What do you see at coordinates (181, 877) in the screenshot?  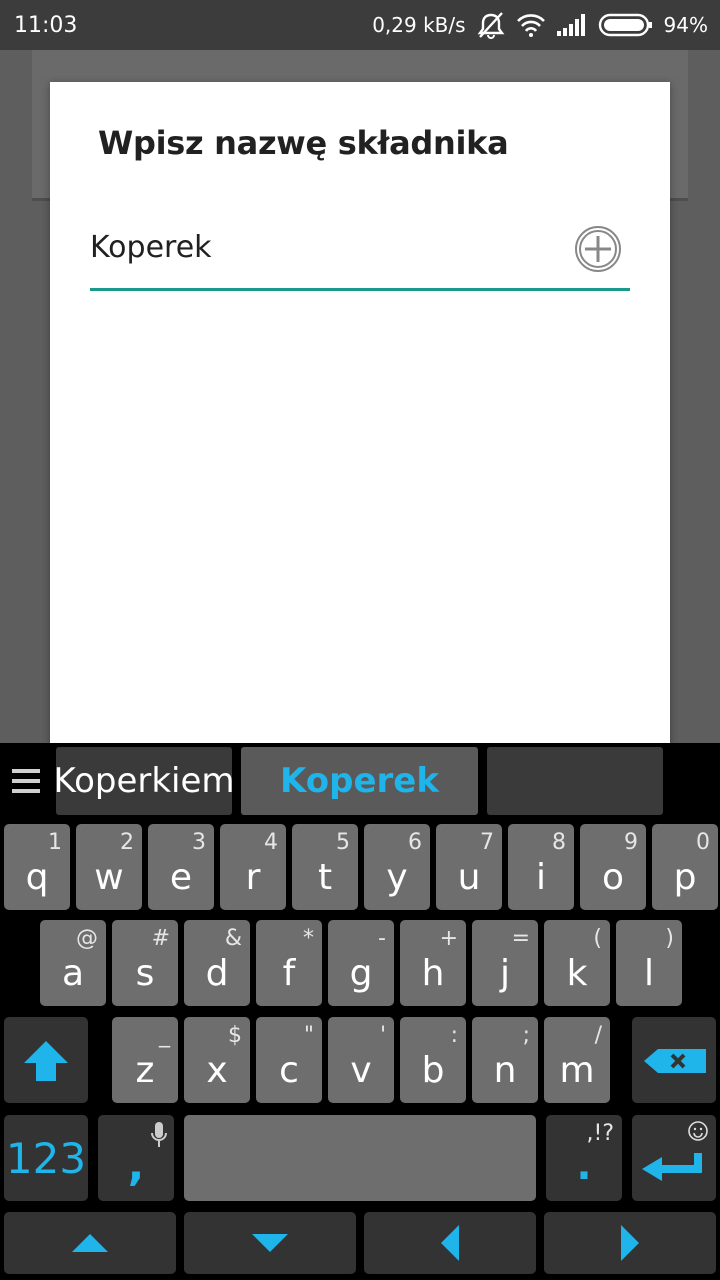 I see `key-label: e` at bounding box center [181, 877].